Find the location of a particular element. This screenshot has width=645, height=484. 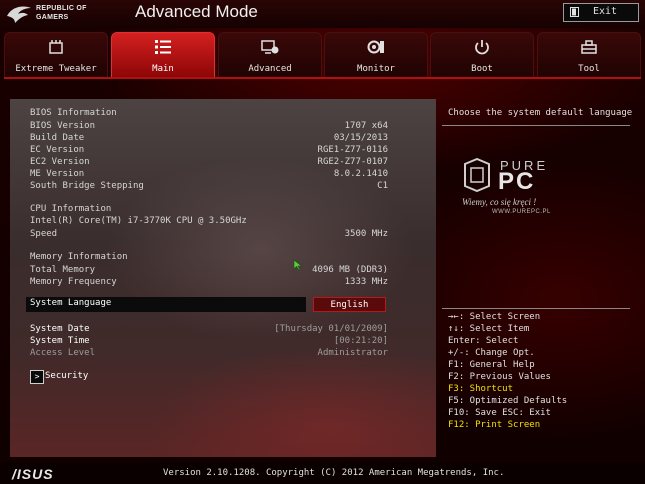

row-value: 3500 MHz is located at coordinates (366, 234).